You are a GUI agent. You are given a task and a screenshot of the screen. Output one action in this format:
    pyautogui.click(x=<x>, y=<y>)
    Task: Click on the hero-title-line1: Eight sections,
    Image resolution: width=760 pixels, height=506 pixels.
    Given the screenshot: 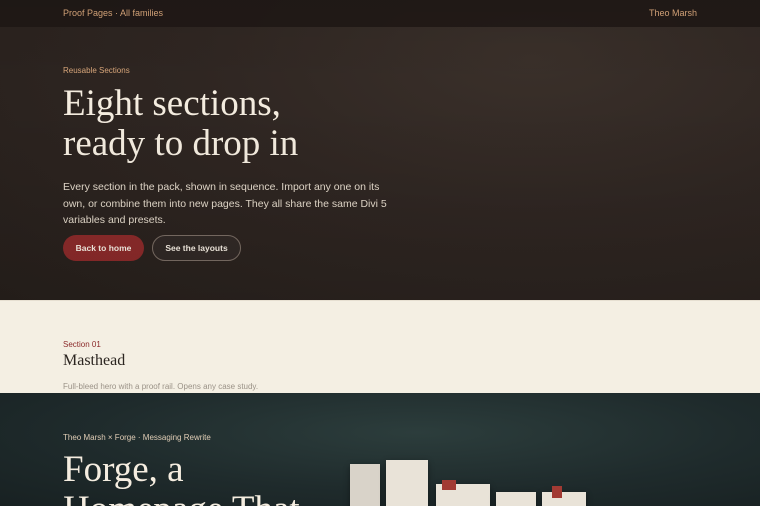 What is the action you would take?
    pyautogui.click(x=172, y=103)
    